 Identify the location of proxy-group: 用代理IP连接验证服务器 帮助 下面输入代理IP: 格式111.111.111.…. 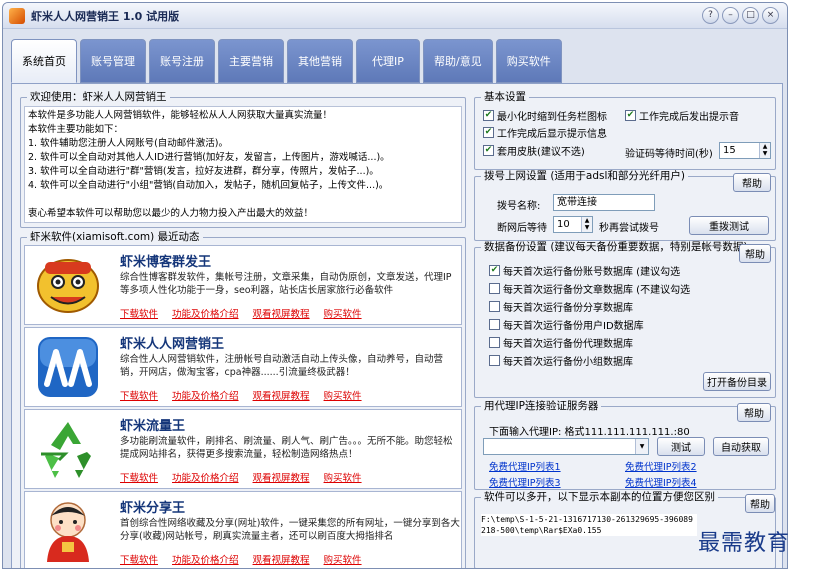
(625, 445).